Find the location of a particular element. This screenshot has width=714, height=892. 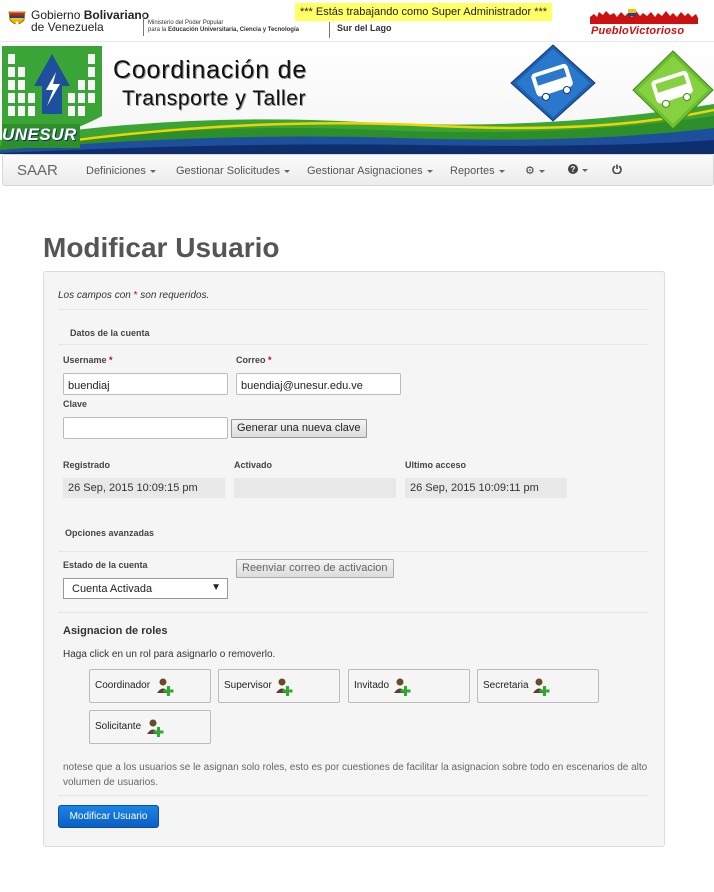

advanced-section-legend: Opciones avanzadas is located at coordinates (110, 533).